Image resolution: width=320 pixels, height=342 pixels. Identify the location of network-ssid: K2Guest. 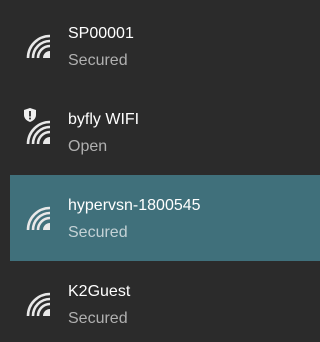
(99, 291).